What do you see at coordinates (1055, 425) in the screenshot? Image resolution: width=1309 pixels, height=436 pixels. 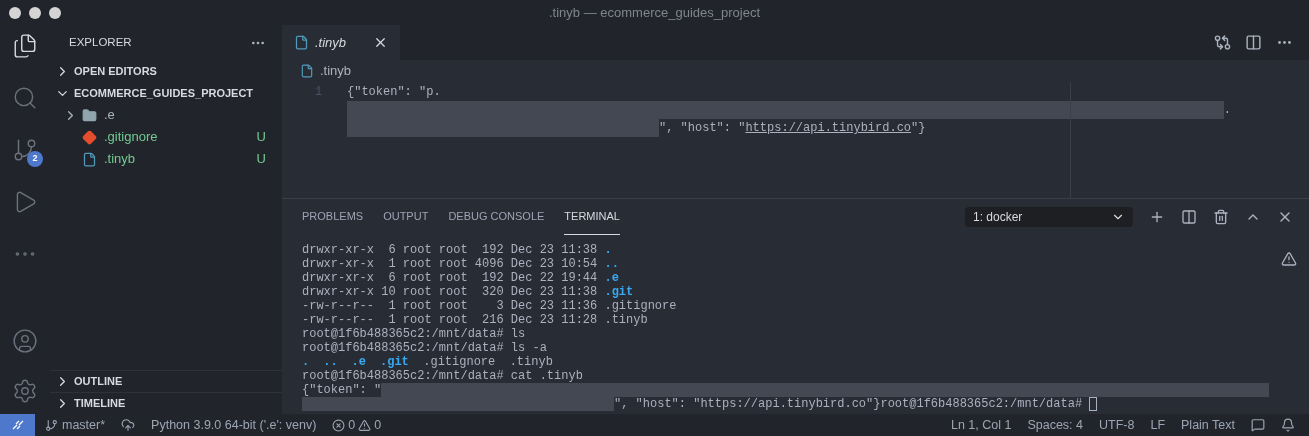 I see `status-item: Spaces: 4` at bounding box center [1055, 425].